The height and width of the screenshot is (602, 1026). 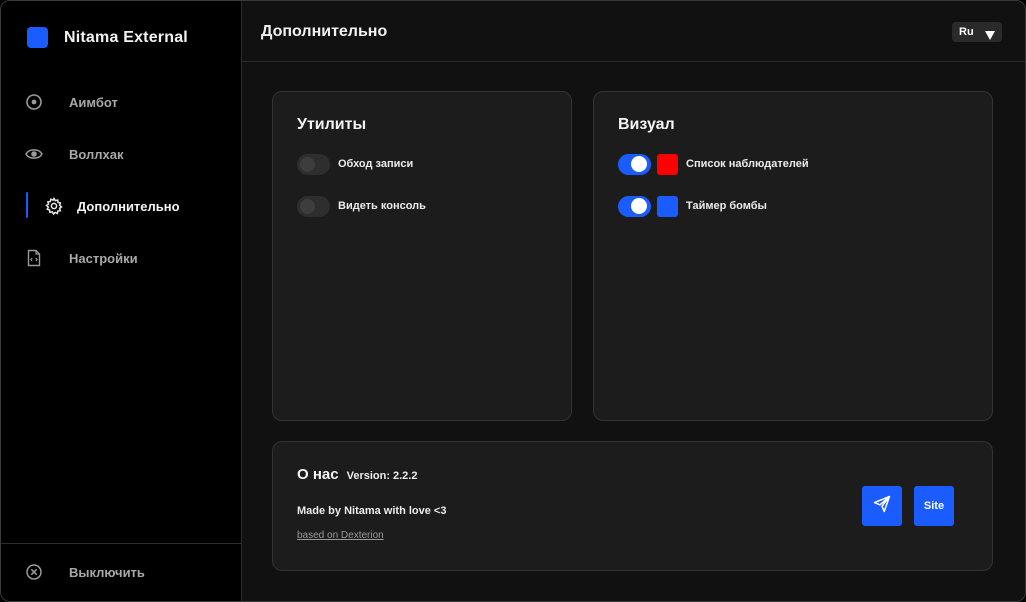 I want to click on telegram-button, so click(x=882, y=506).